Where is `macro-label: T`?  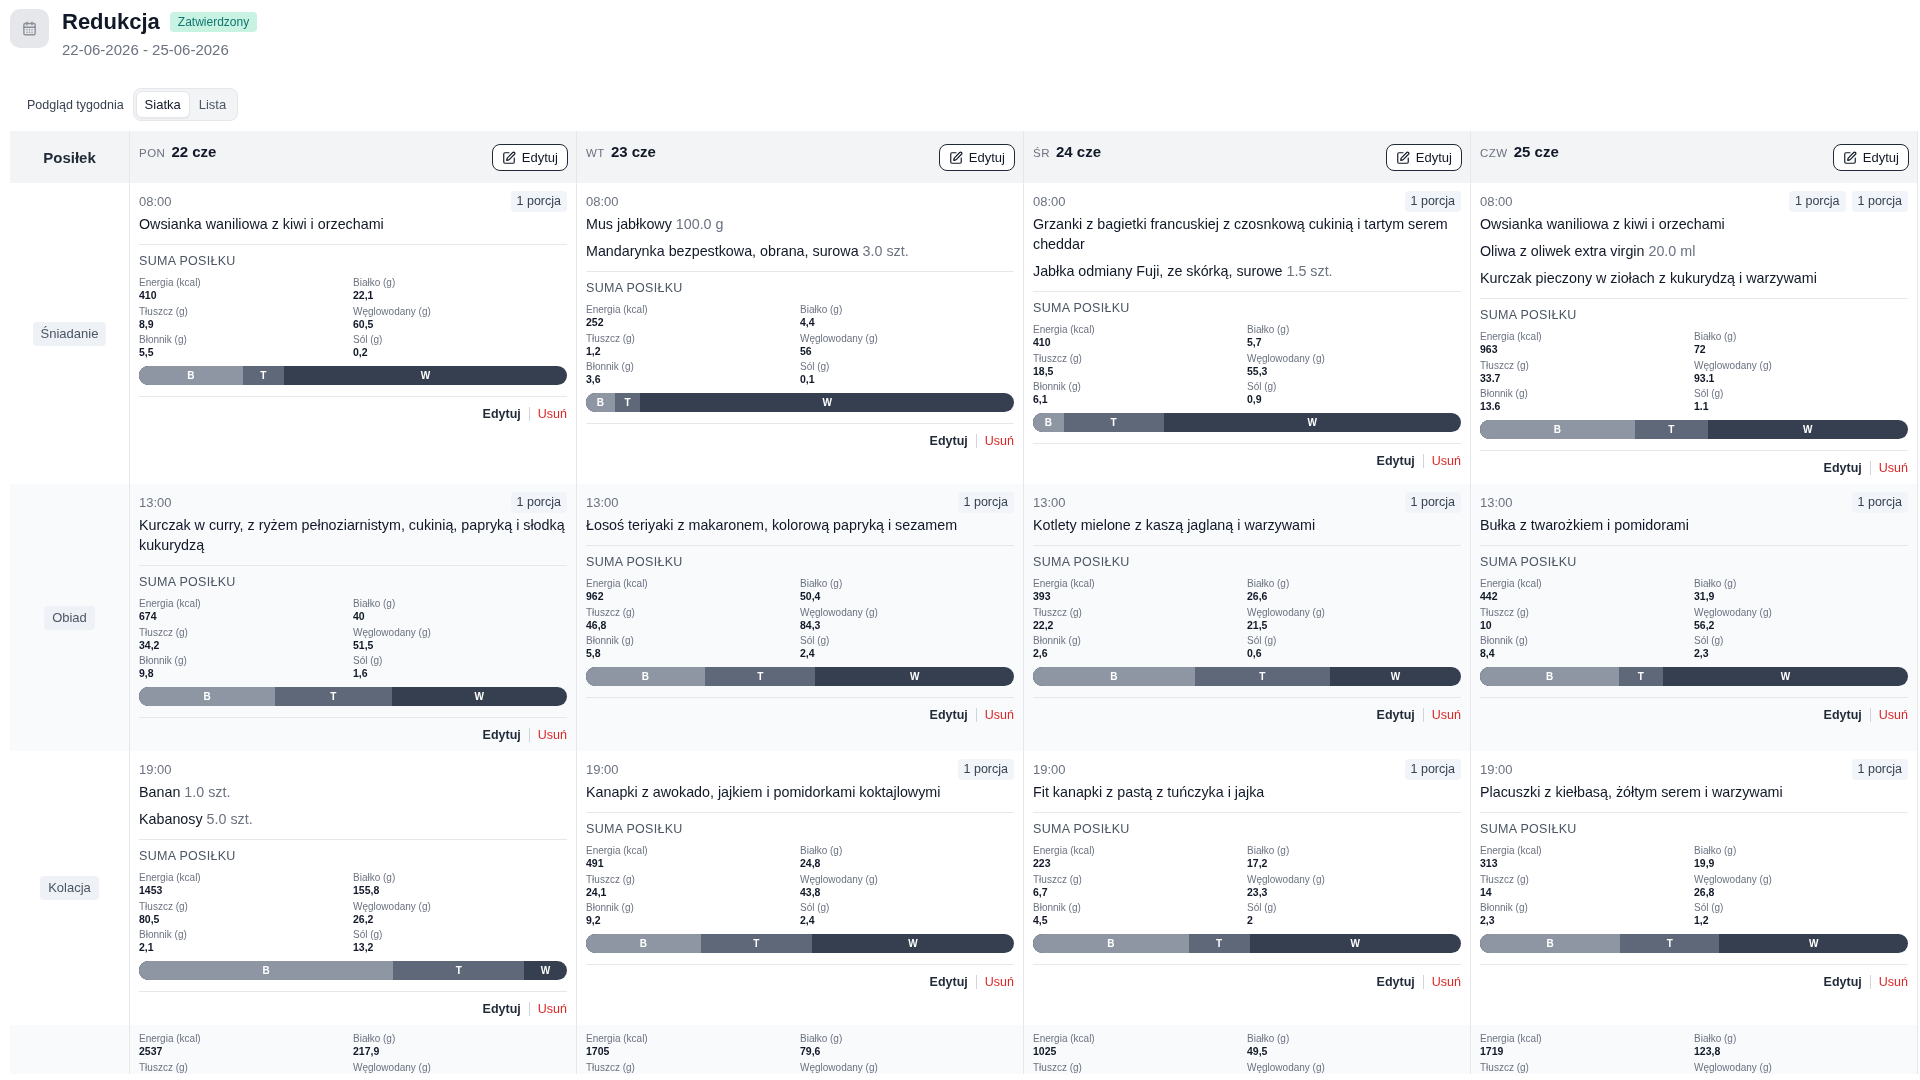 macro-label: T is located at coordinates (1640, 677).